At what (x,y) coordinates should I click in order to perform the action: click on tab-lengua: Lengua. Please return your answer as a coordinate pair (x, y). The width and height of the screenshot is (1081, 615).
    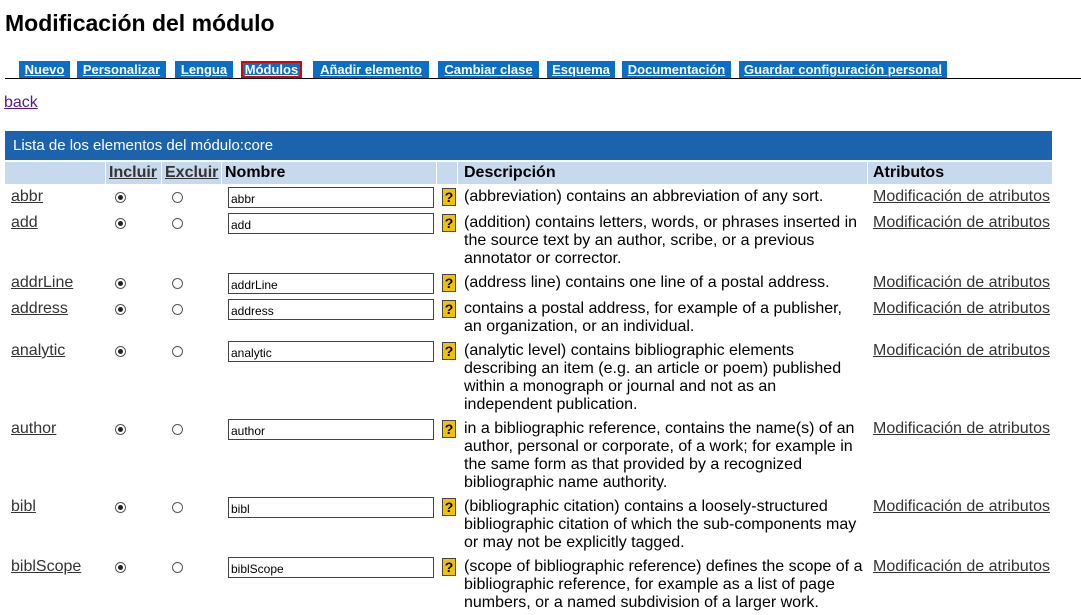
    Looking at the image, I should click on (204, 69).